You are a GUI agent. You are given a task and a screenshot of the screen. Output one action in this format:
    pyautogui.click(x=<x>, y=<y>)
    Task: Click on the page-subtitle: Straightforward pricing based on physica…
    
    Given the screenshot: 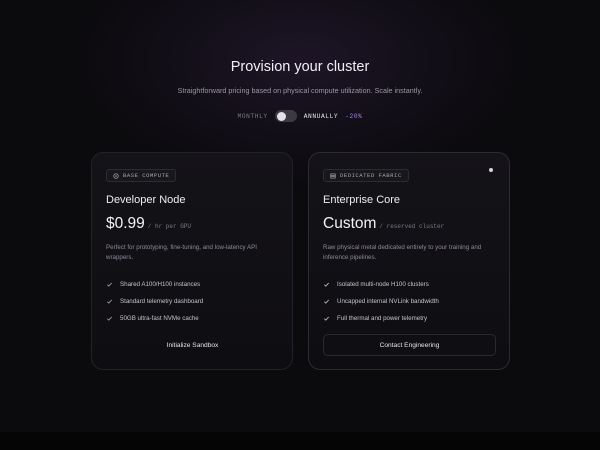 What is the action you would take?
    pyautogui.click(x=300, y=90)
    